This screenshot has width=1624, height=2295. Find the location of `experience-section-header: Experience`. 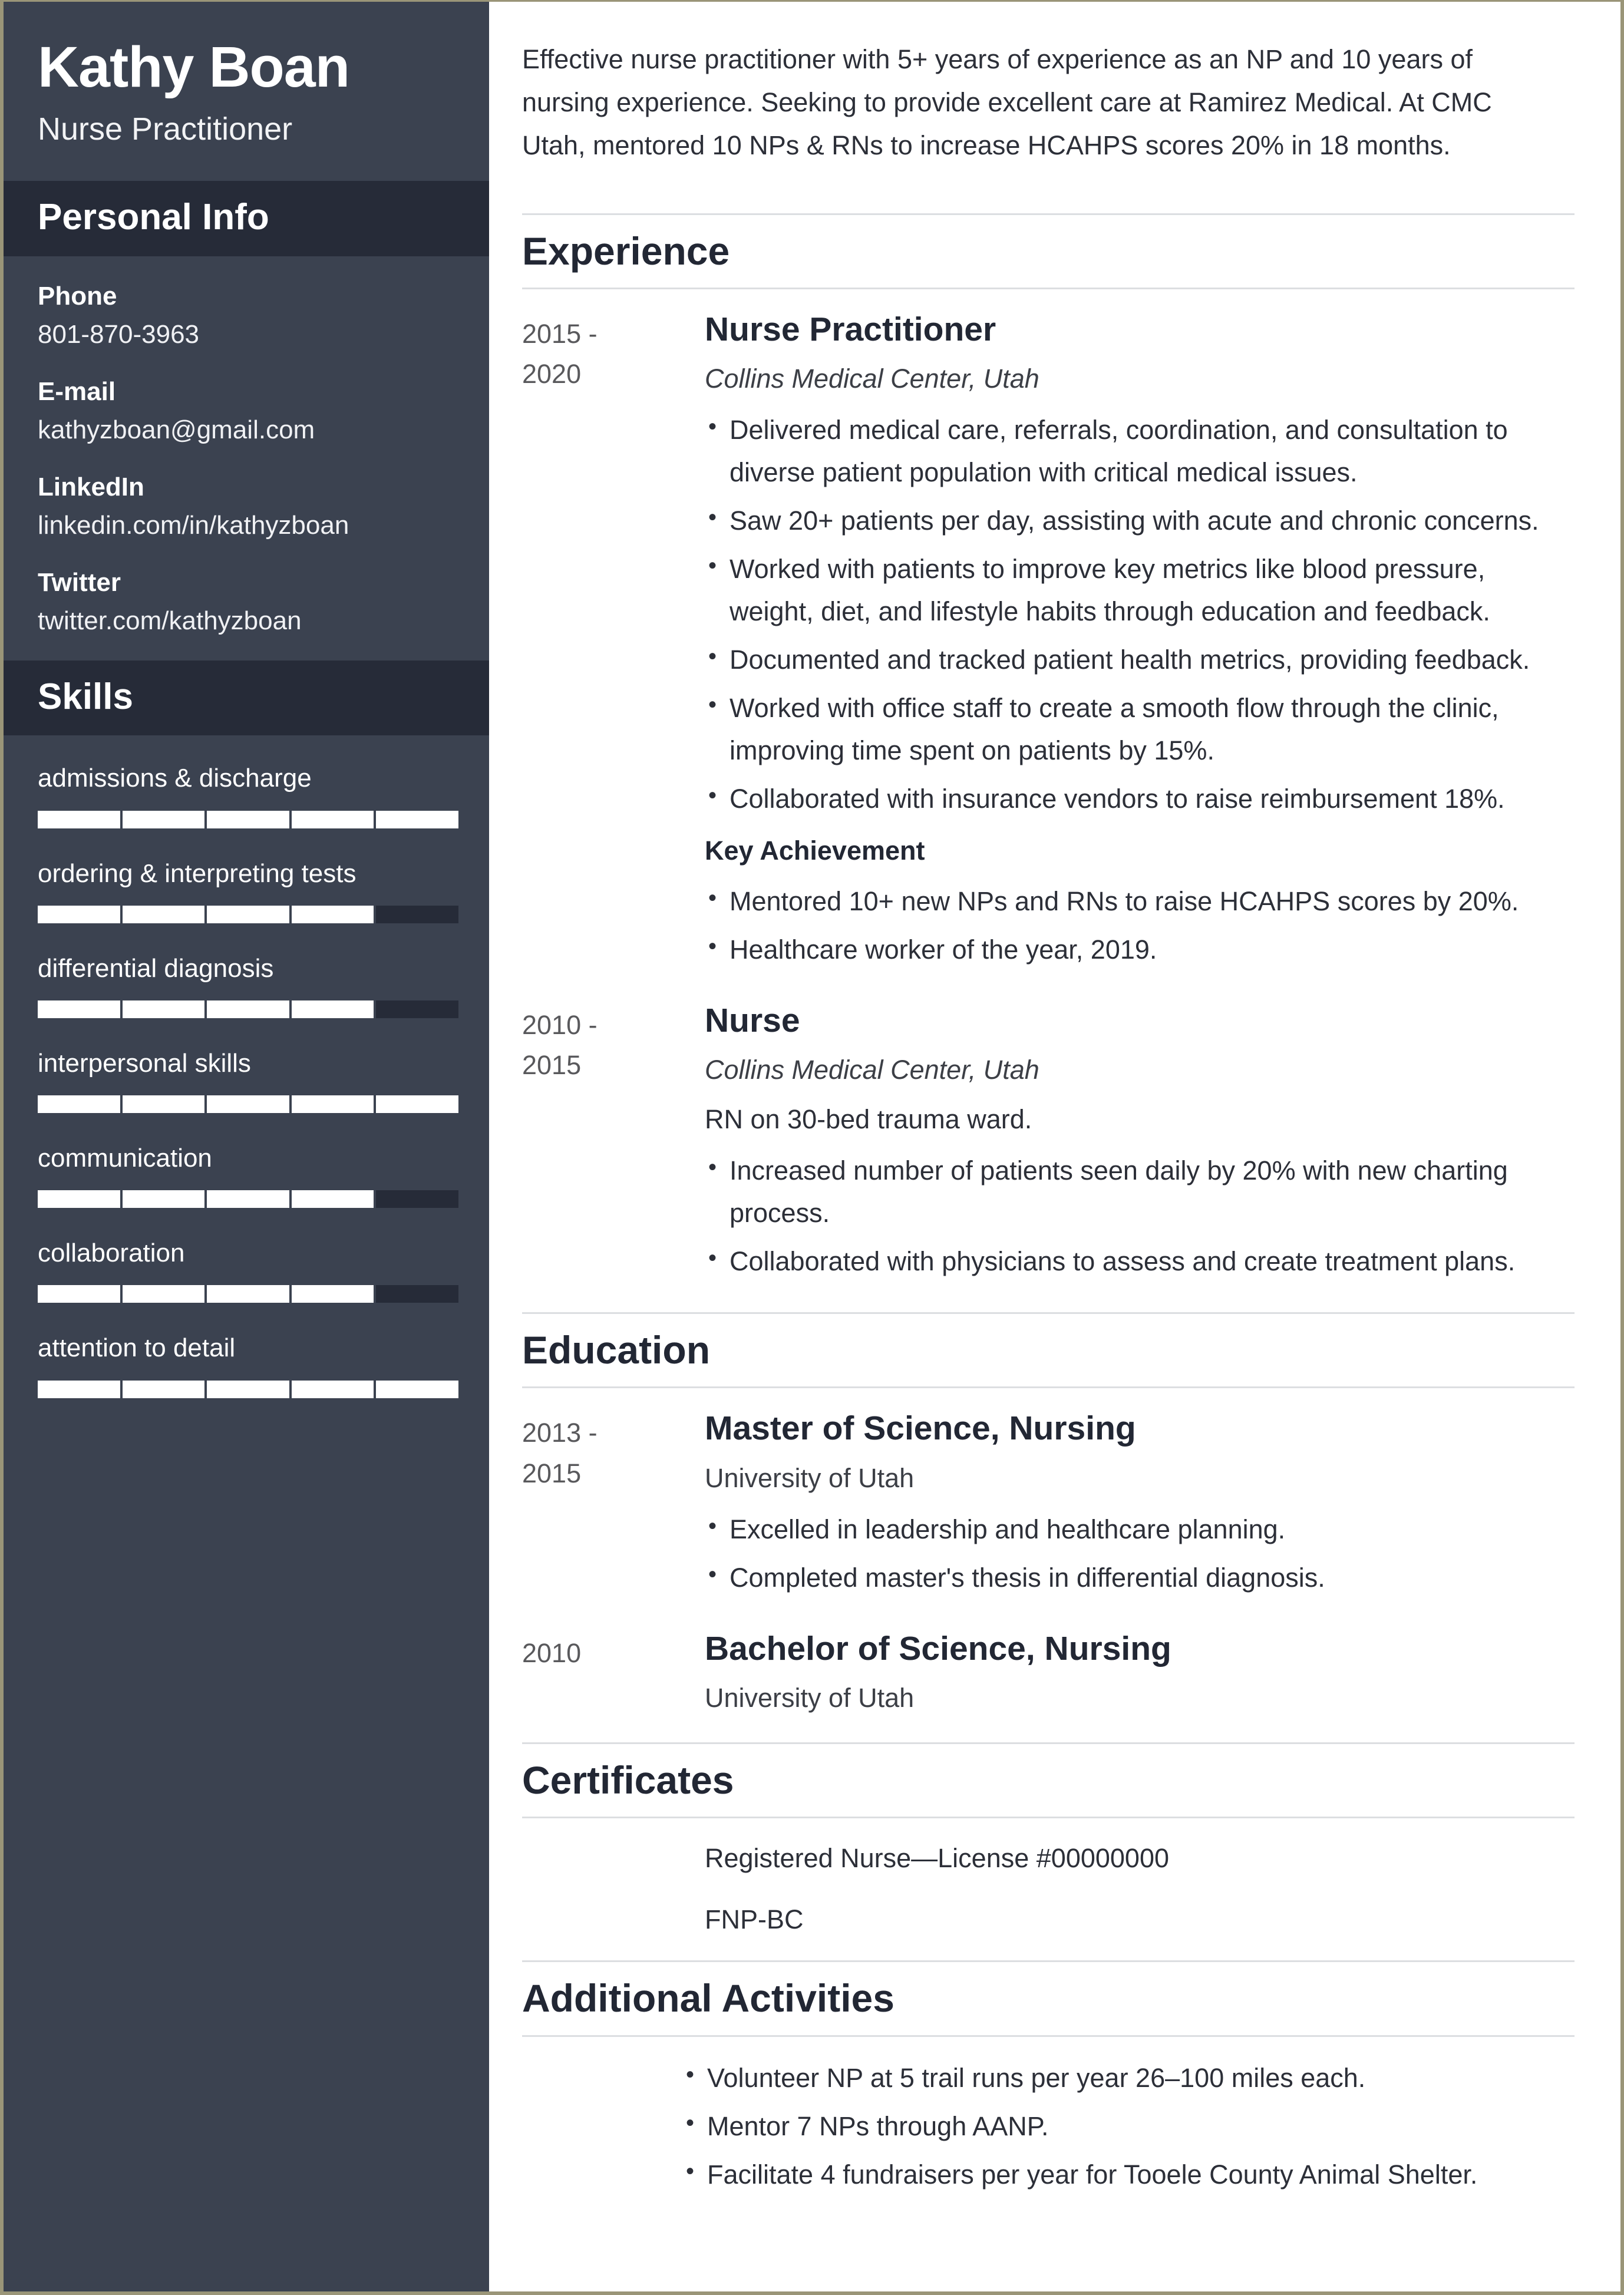

experience-section-header: Experience is located at coordinates (1048, 251).